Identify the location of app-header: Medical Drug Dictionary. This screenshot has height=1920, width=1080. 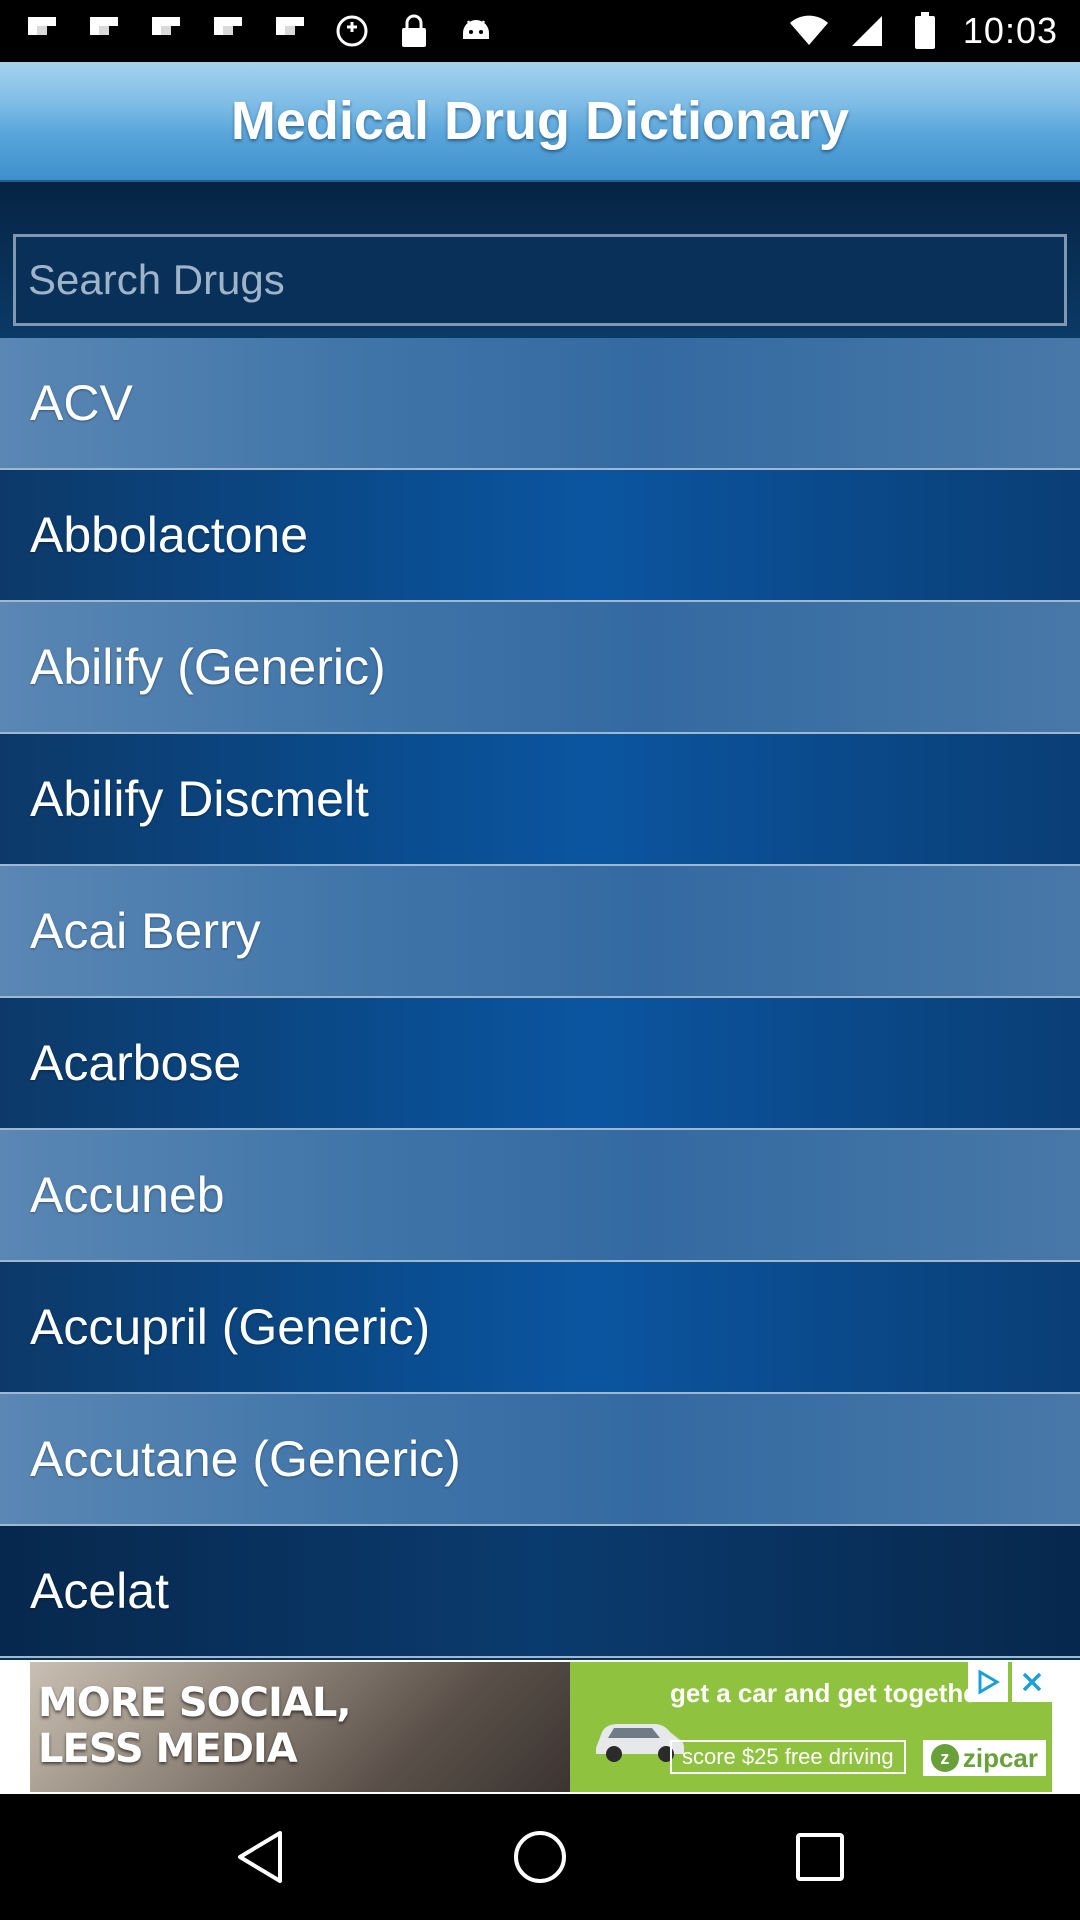
(540, 122).